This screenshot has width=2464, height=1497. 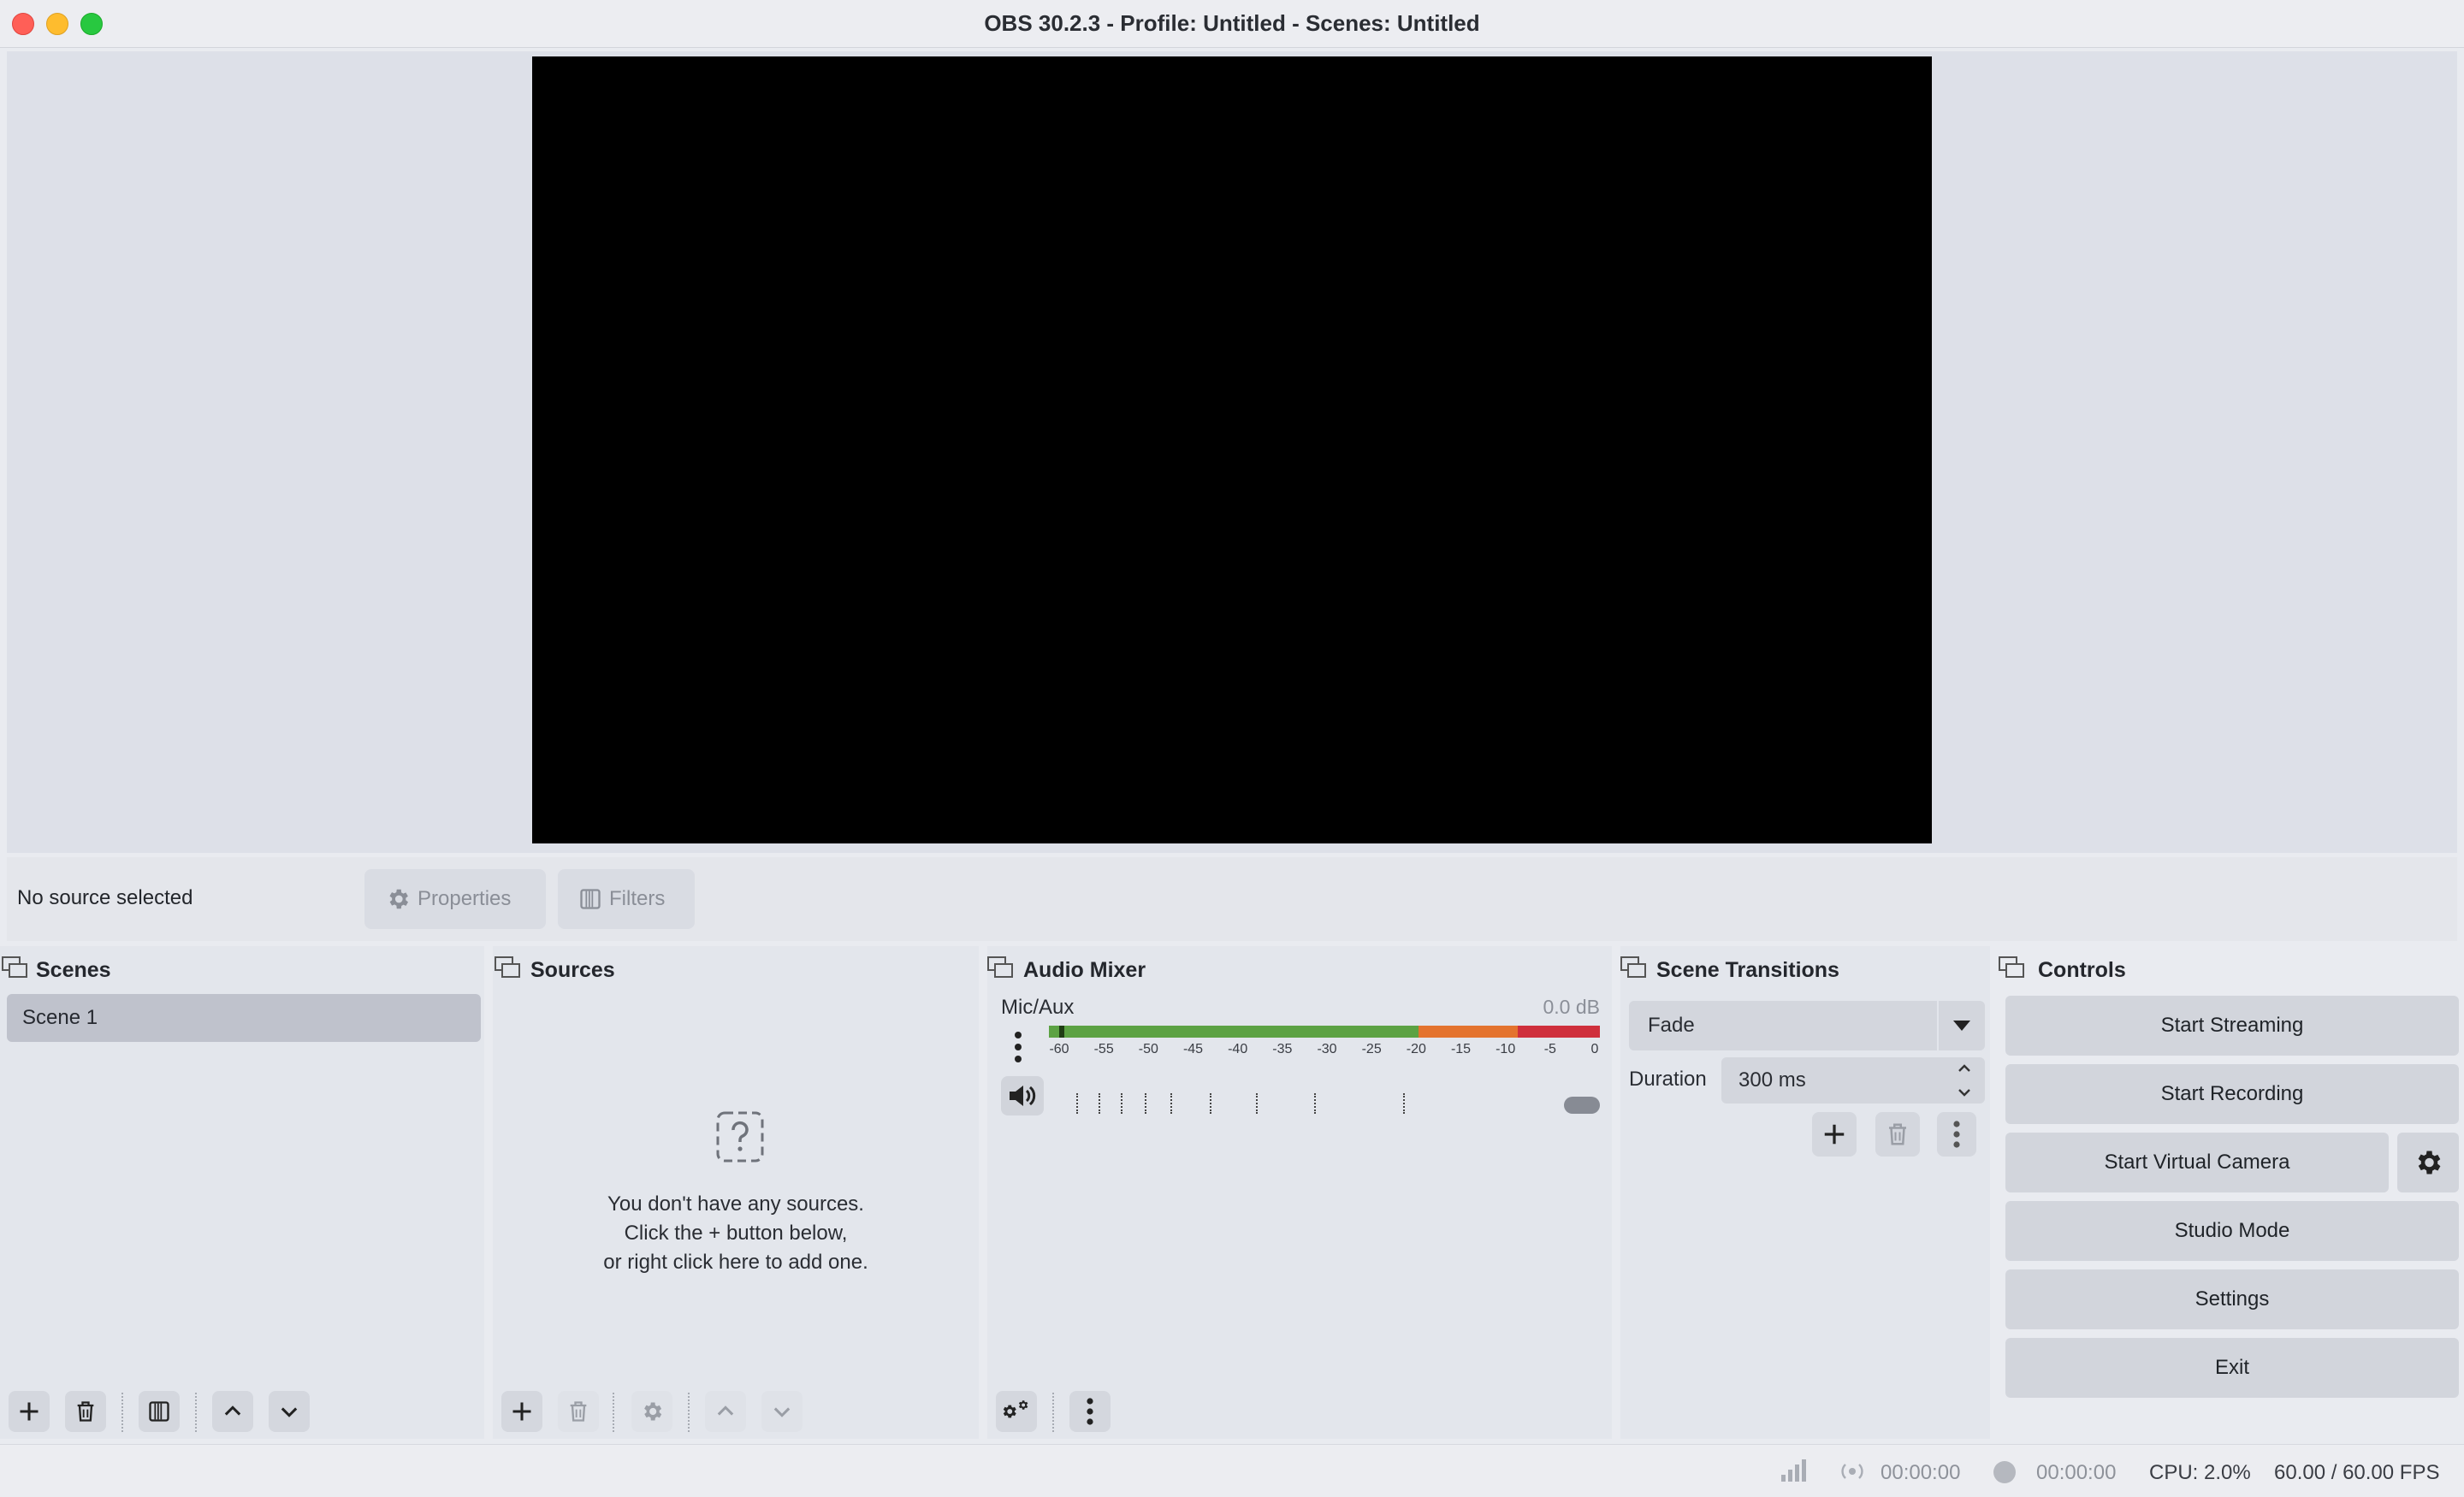 I want to click on dropdown-arrow-icon, so click(x=1961, y=1025).